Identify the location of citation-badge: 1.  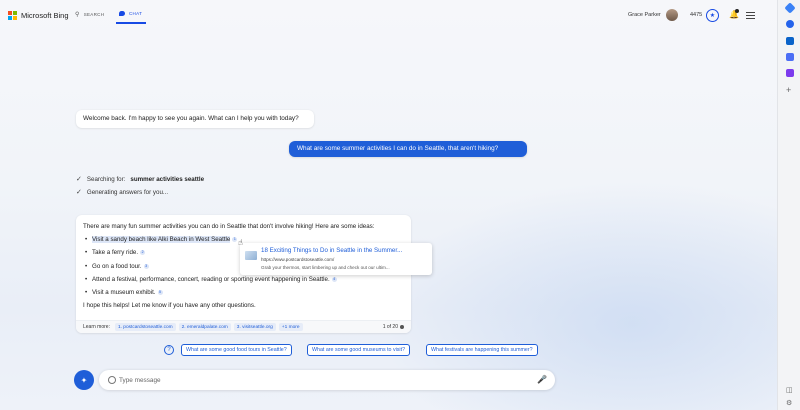
(235, 239).